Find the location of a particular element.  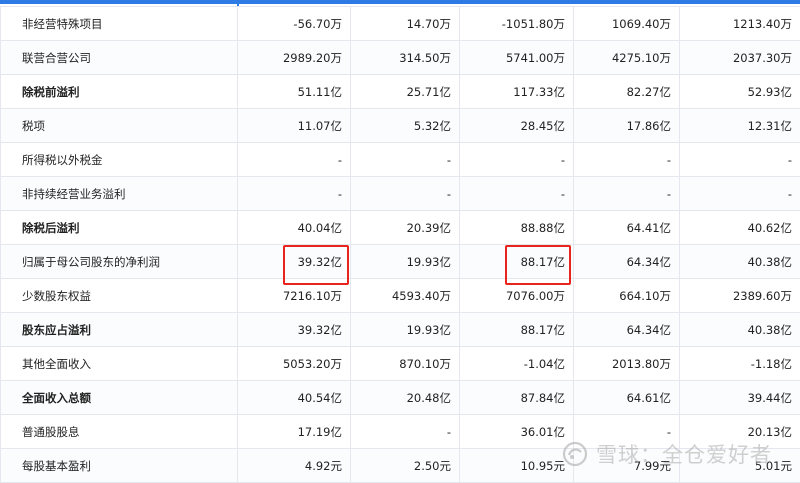

table-row: 除税前溢利51.11亿25.71亿117.33亿82.27亿52.93亿 is located at coordinates (400, 92).